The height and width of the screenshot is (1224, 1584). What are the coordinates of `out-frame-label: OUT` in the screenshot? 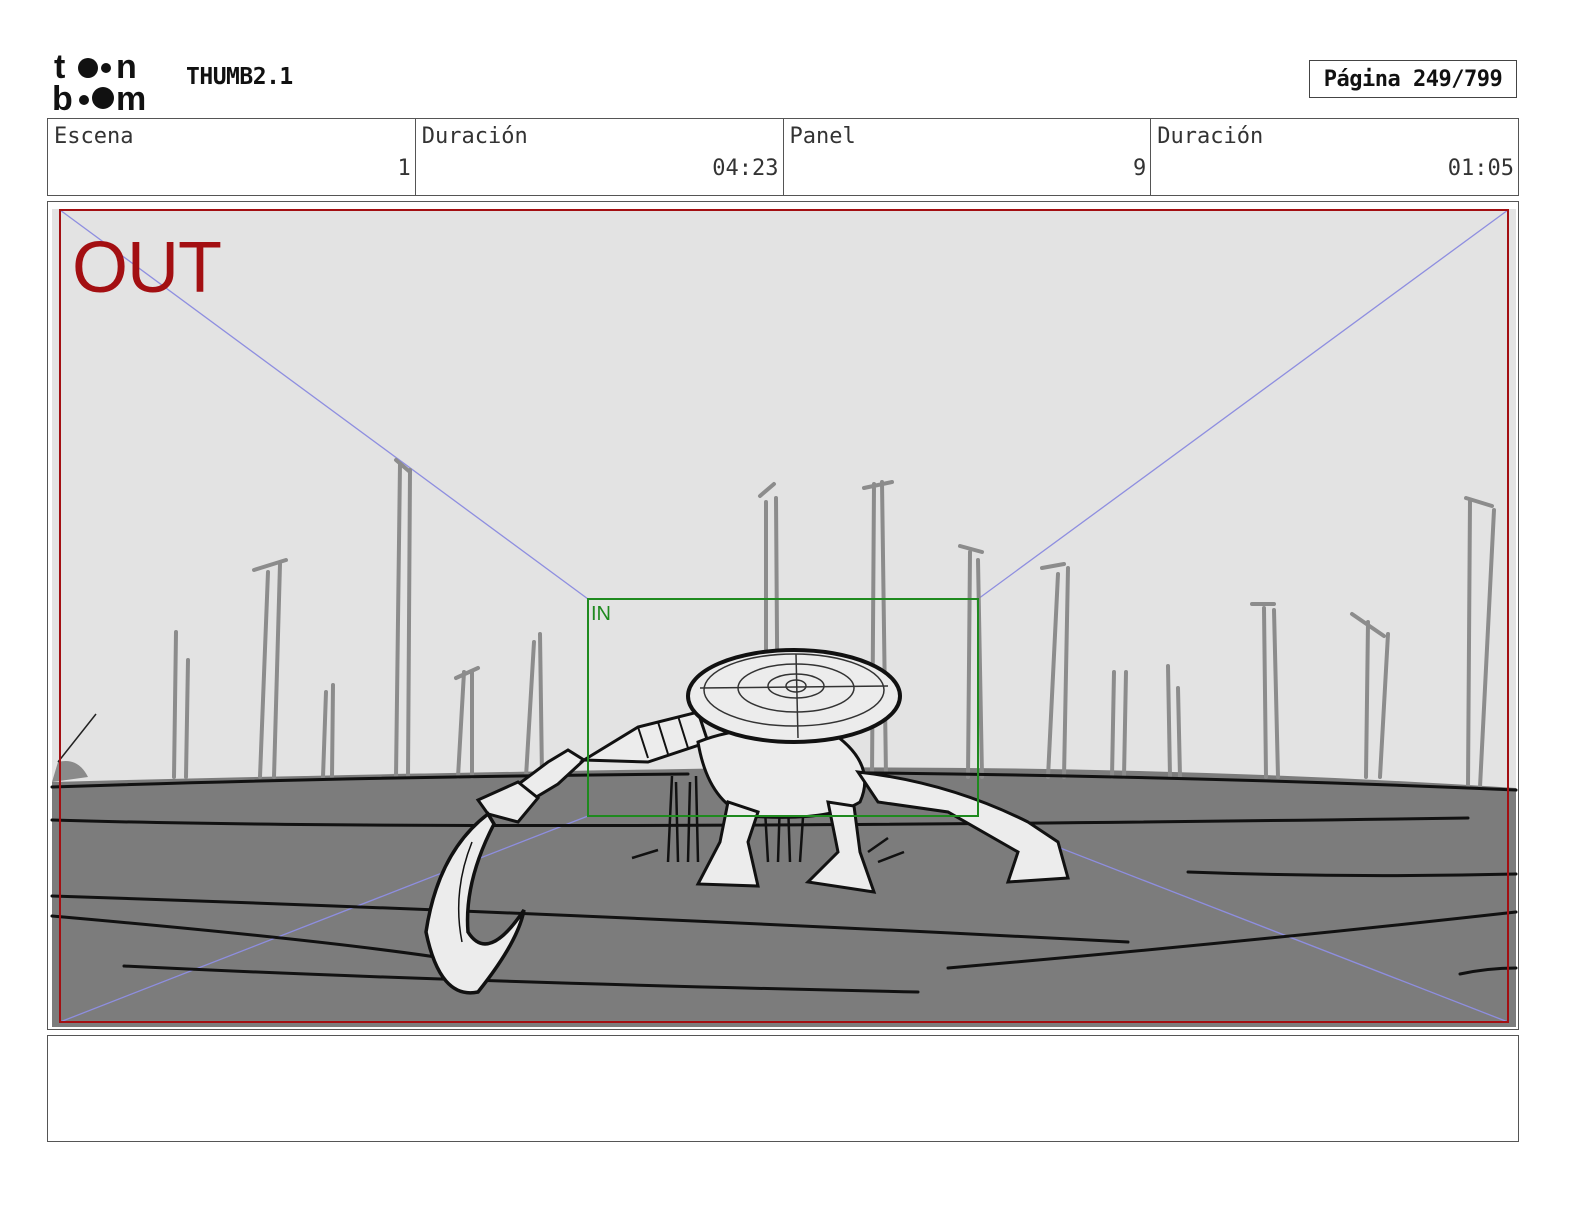 It's located at (147, 268).